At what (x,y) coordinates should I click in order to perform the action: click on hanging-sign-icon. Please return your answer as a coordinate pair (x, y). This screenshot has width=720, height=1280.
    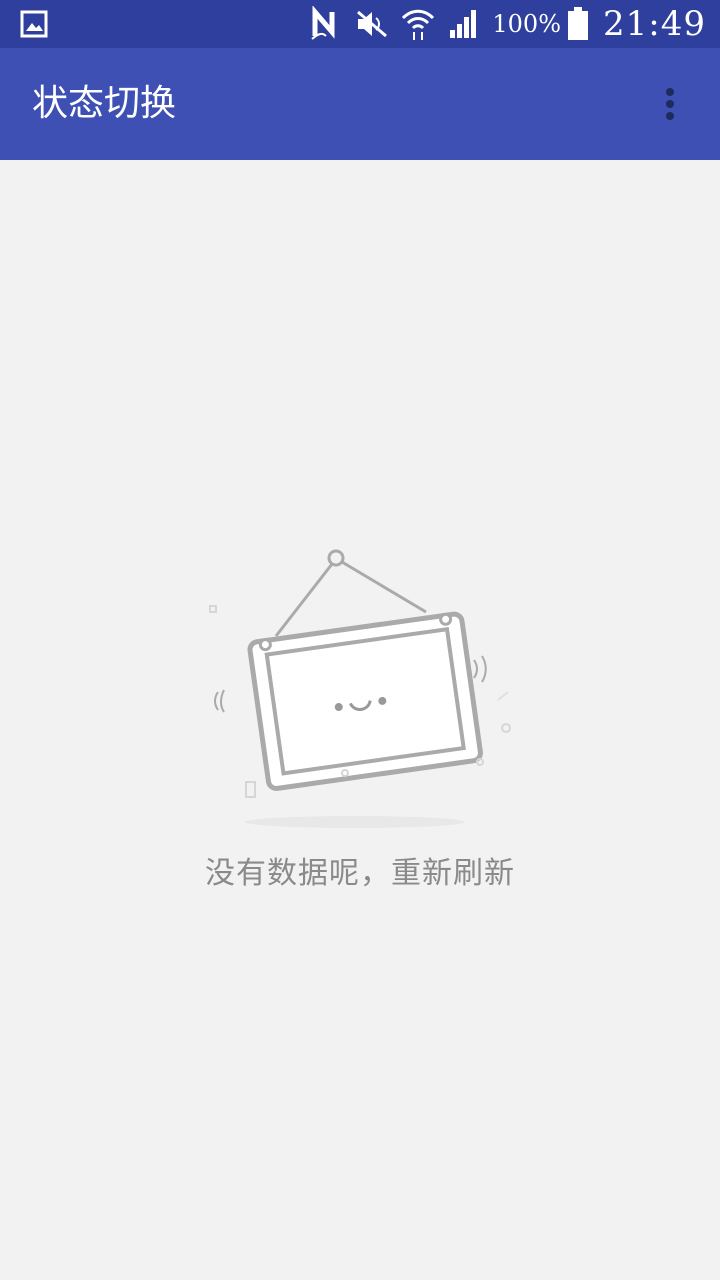
    Looking at the image, I should click on (360, 685).